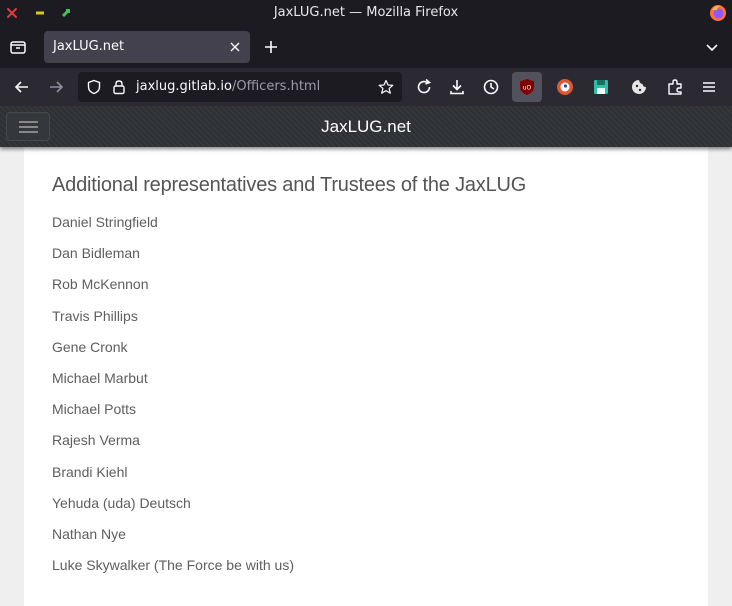 This screenshot has width=732, height=606. I want to click on duckduckgo-icon, so click(565, 87).